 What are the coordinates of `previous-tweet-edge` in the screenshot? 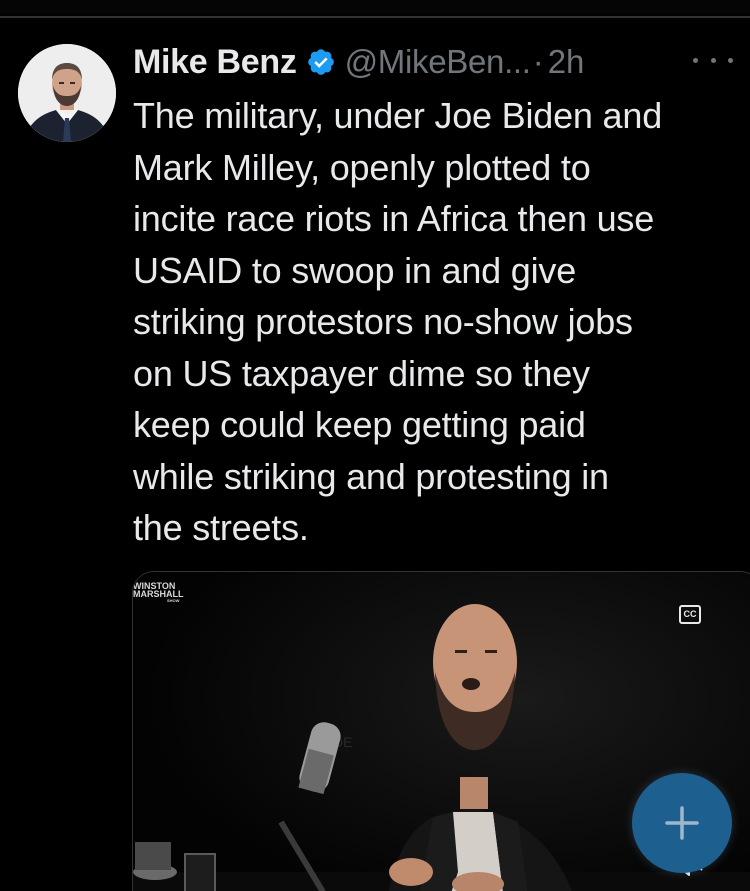 It's located at (375, 7).